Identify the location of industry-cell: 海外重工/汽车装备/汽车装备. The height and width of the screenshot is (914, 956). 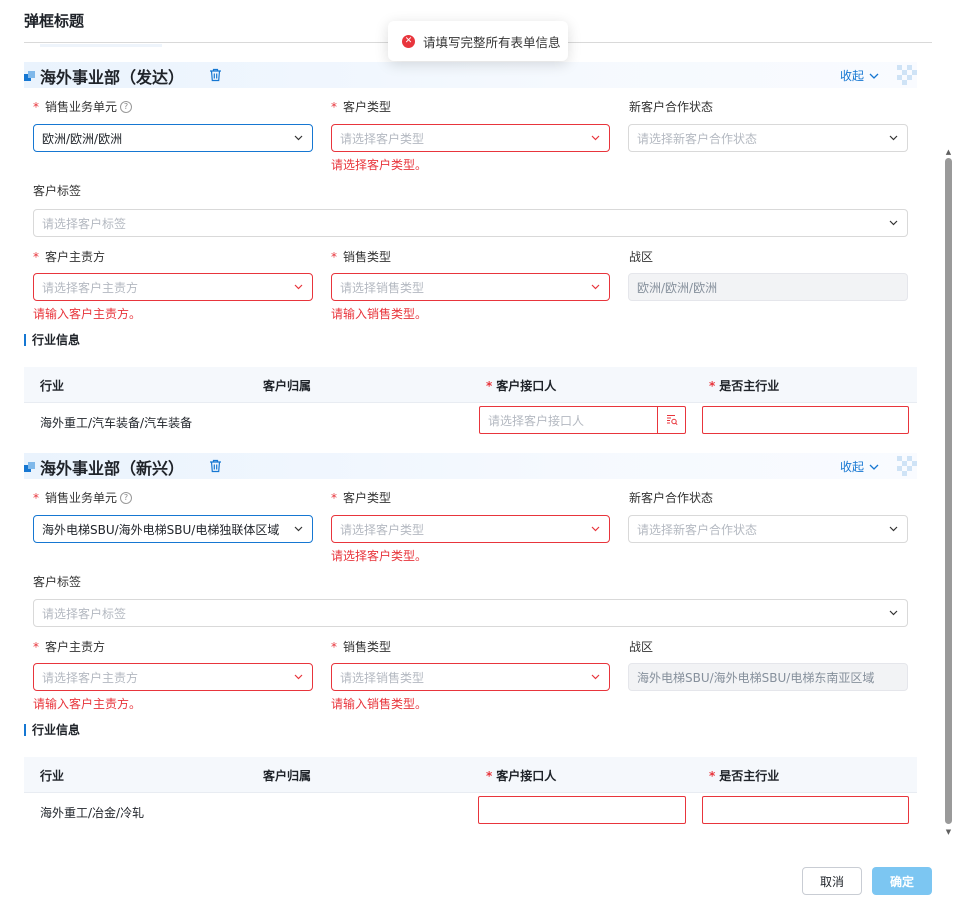
(116, 423).